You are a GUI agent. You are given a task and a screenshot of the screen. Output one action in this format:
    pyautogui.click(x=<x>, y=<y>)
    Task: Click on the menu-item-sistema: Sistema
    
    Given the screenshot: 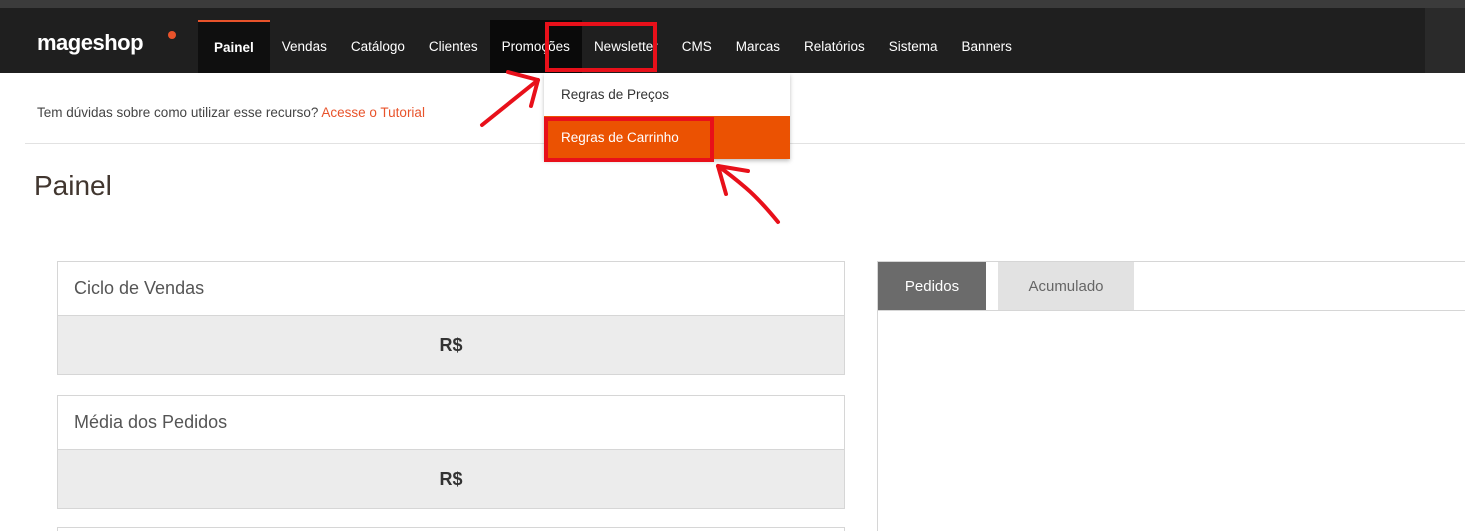 What is the action you would take?
    pyautogui.click(x=913, y=46)
    